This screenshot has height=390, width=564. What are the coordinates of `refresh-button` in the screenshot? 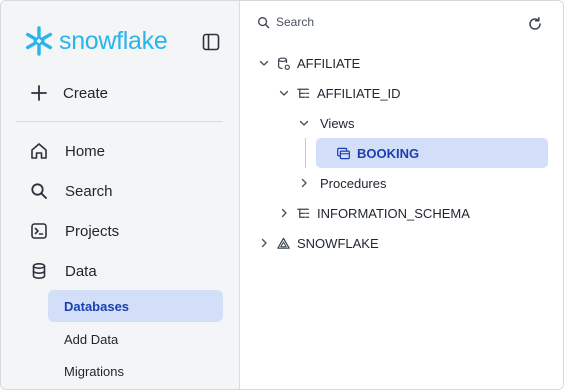 It's located at (535, 24).